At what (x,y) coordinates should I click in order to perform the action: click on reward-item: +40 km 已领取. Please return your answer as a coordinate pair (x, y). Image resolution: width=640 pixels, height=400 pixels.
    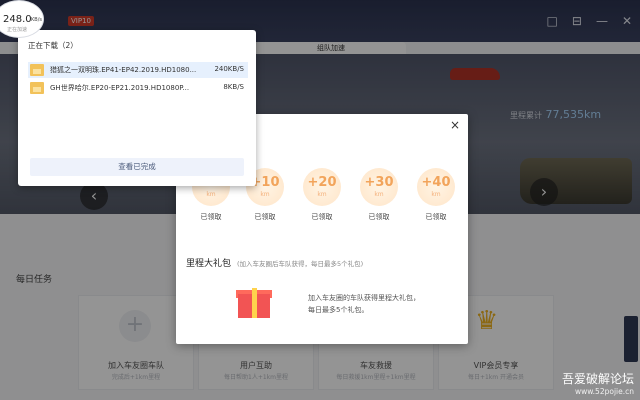
    Looking at the image, I should click on (436, 195).